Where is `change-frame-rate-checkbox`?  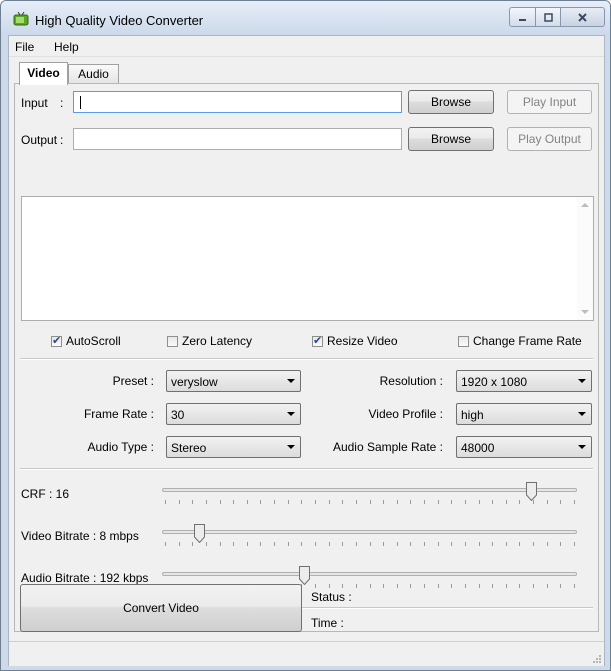 change-frame-rate-checkbox is located at coordinates (463, 341).